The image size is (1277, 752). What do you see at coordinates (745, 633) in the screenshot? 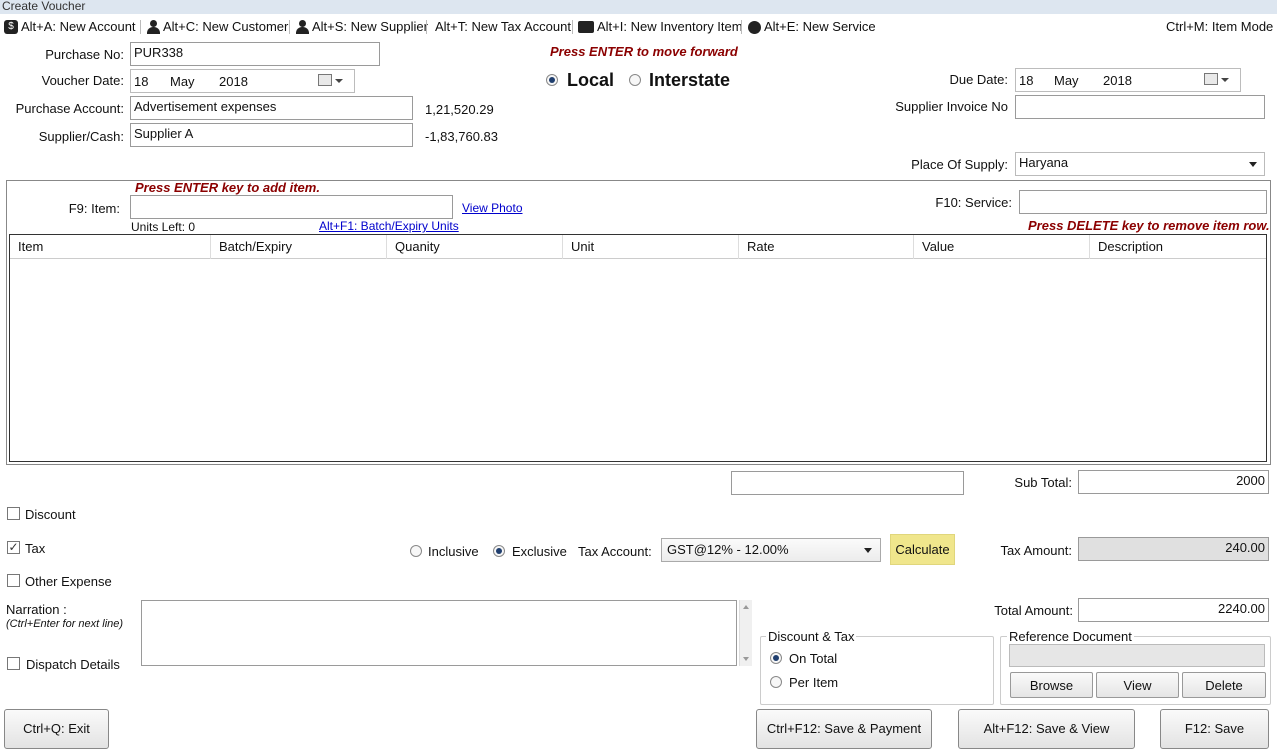
I see `narration-scrollbar` at bounding box center [745, 633].